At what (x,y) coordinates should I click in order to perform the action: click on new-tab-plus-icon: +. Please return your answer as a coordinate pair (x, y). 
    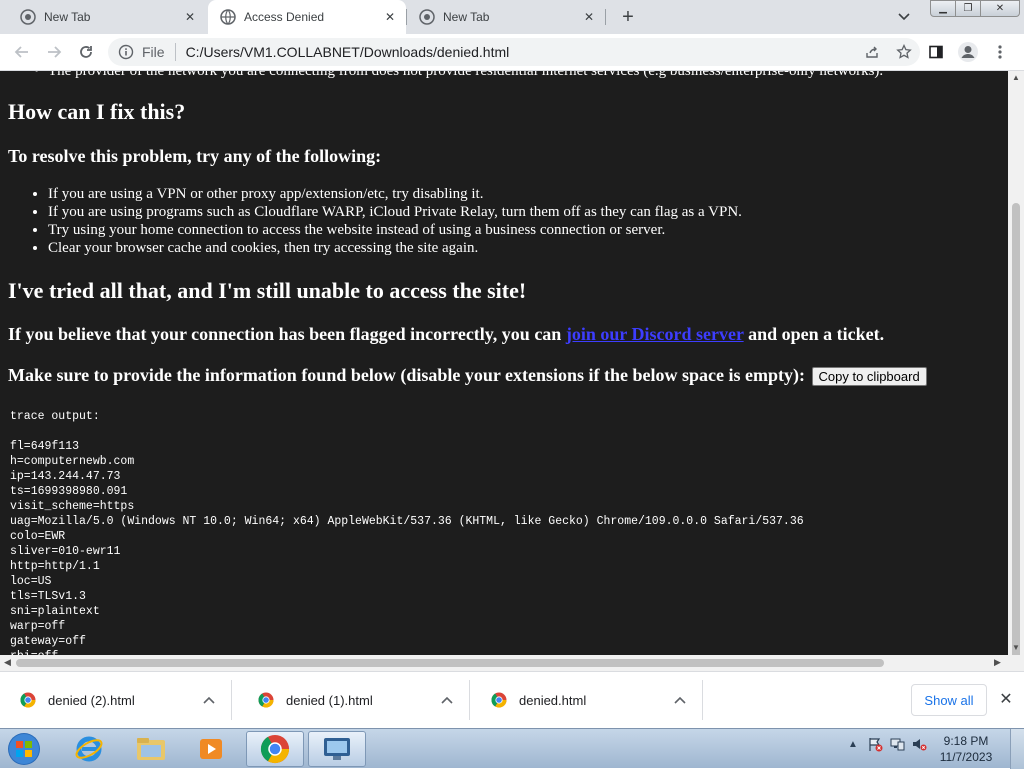
    Looking at the image, I should click on (628, 17).